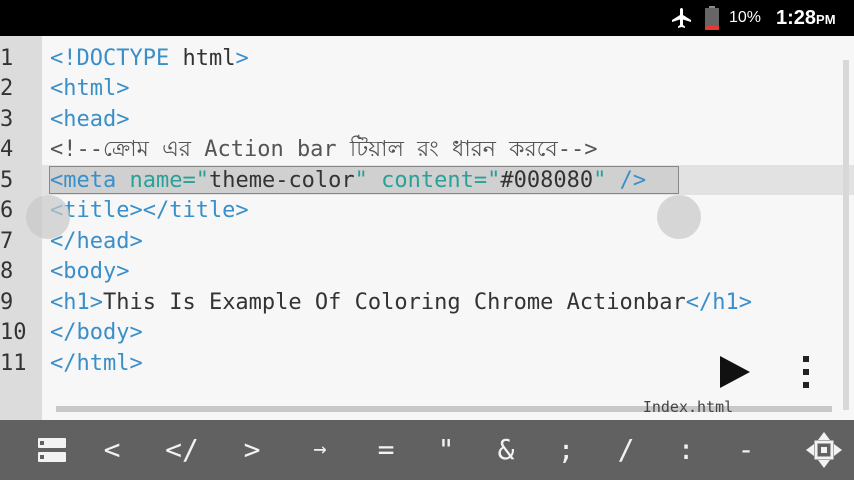  What do you see at coordinates (156, 180) in the screenshot?
I see `code-token-attr: name=` at bounding box center [156, 180].